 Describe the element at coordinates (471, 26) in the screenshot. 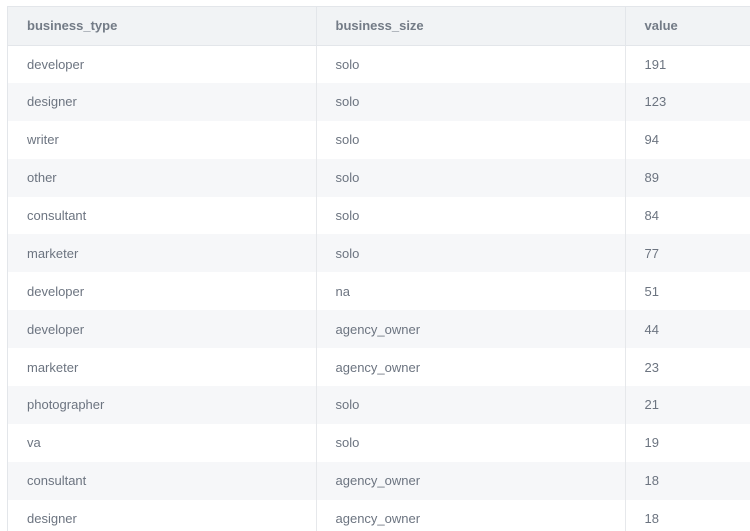

I see `column-header-business-size: business_size` at that location.